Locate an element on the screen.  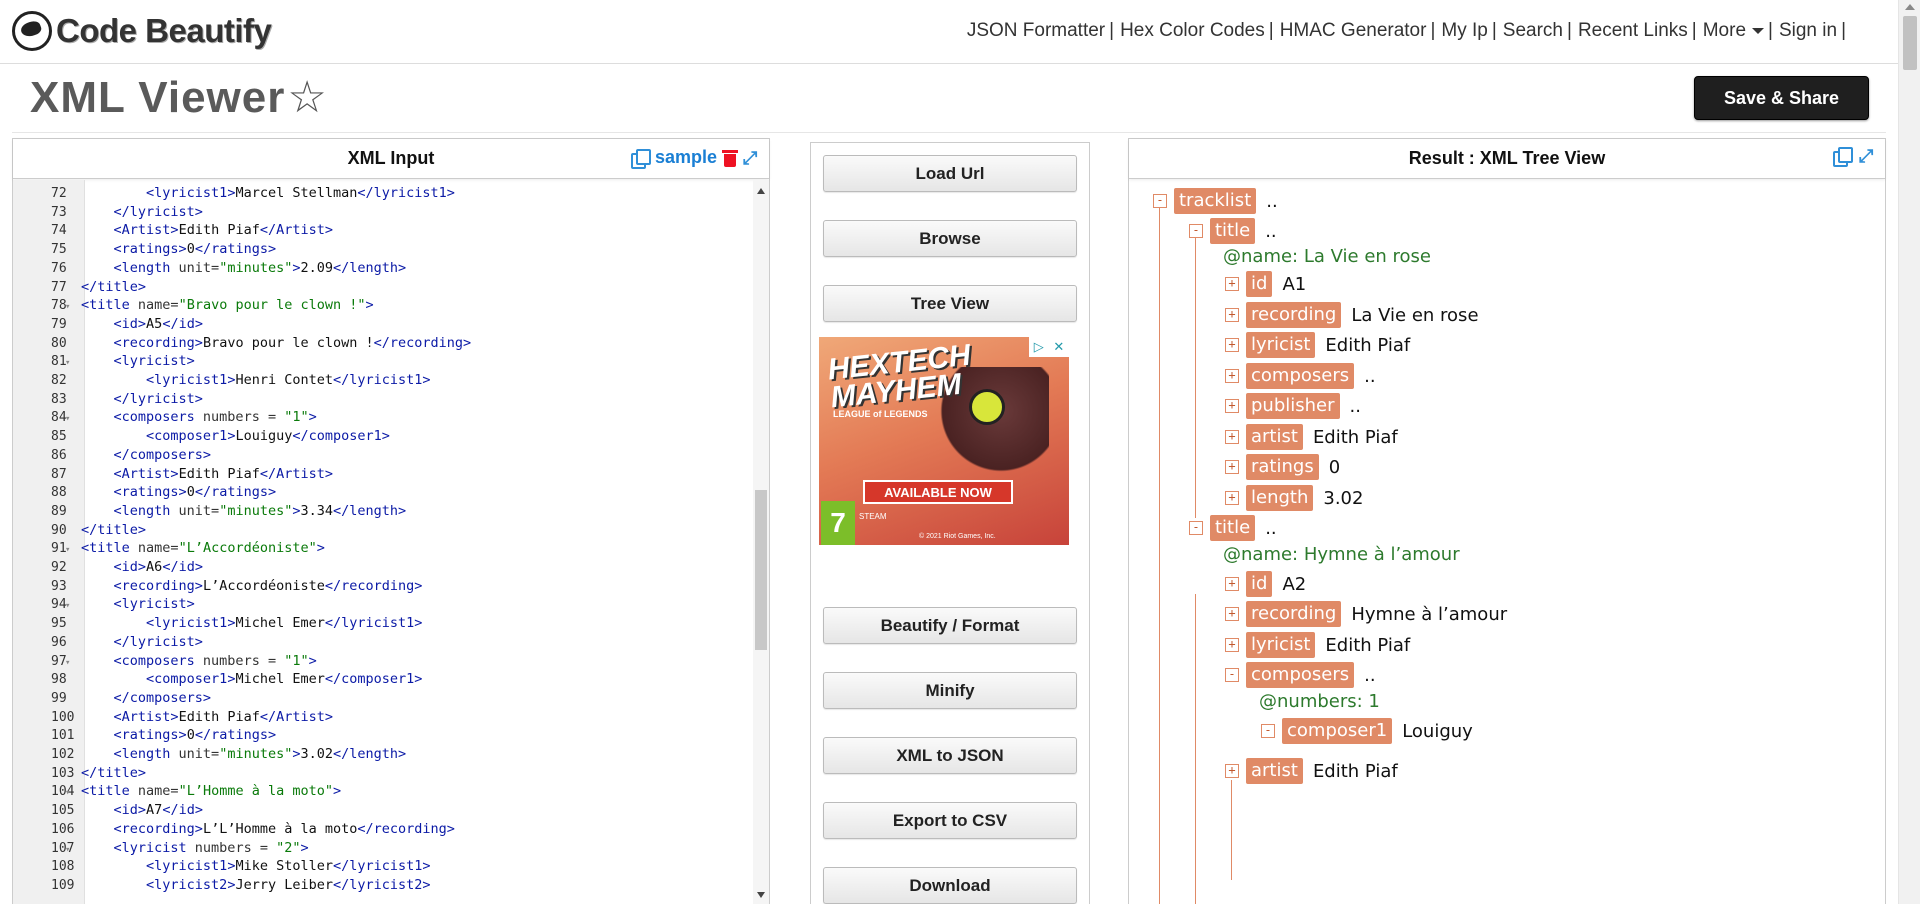
tree-tag-label: publisher is located at coordinates (1293, 406).